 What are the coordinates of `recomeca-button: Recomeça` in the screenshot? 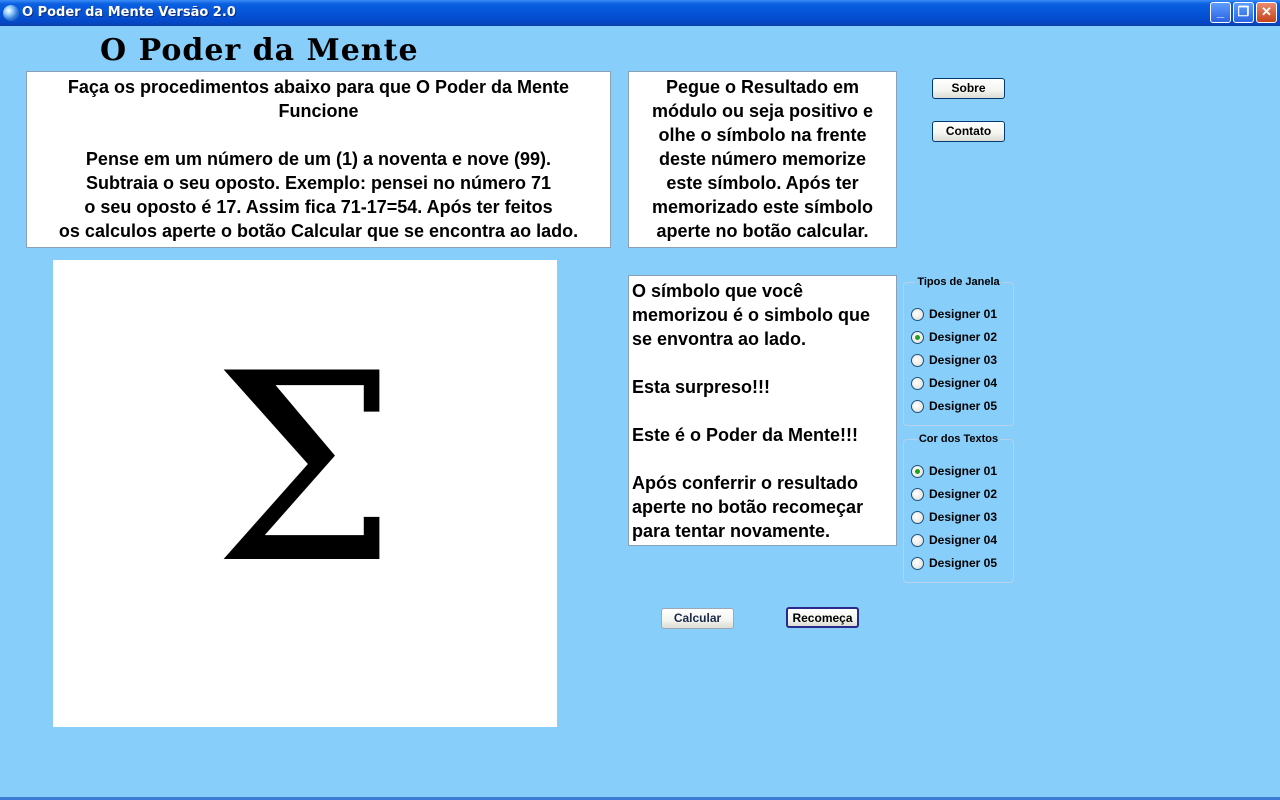 It's located at (822, 617).